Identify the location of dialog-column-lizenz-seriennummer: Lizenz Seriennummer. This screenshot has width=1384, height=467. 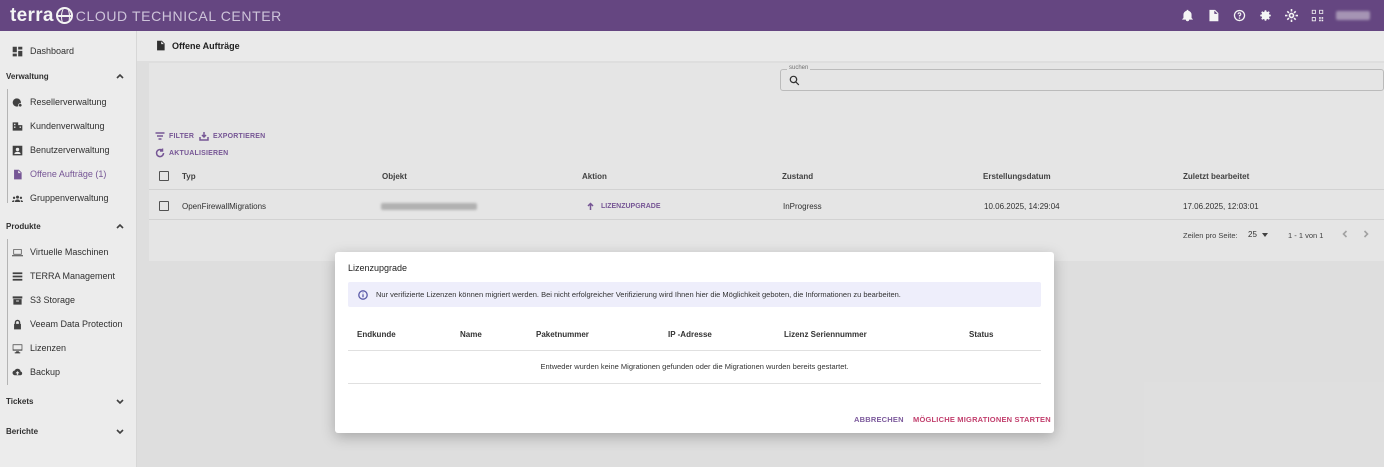
(825, 334).